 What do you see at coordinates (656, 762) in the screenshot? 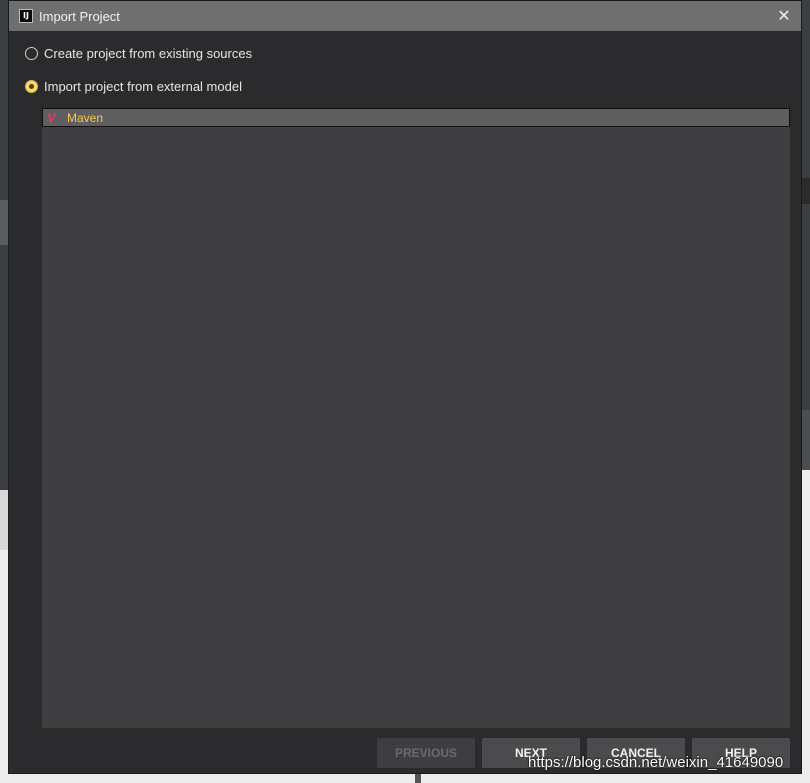
I see `watermark: https://blog.csdn.net/weixin_41649090` at bounding box center [656, 762].